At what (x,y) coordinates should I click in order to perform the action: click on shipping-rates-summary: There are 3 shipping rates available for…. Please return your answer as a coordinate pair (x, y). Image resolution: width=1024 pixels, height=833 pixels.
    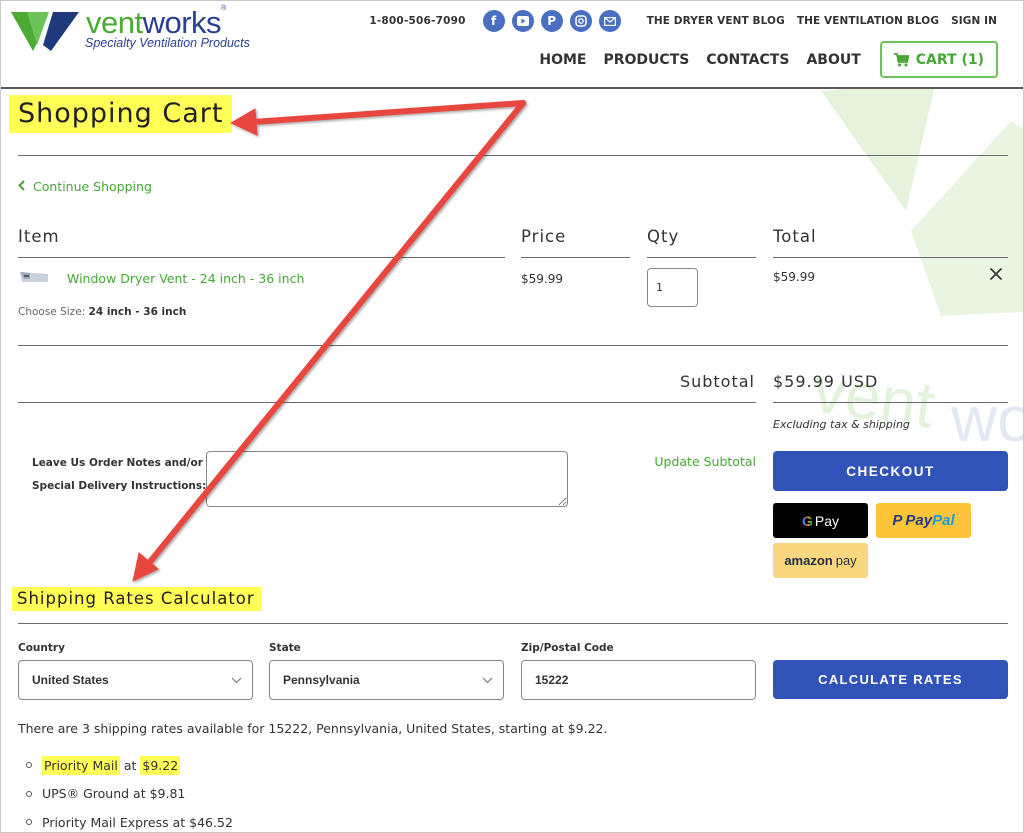
    Looking at the image, I should click on (313, 728).